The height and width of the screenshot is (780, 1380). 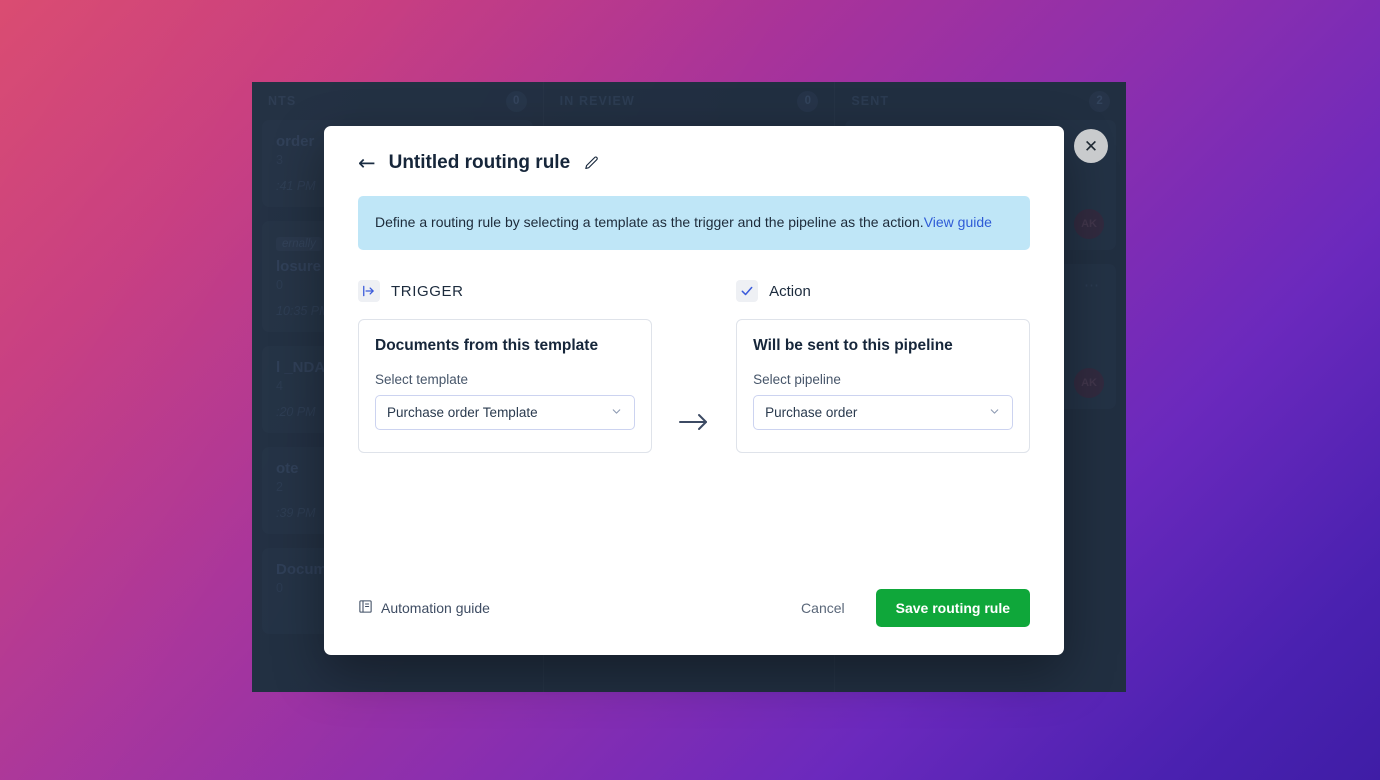 I want to click on book-icon, so click(x=365, y=608).